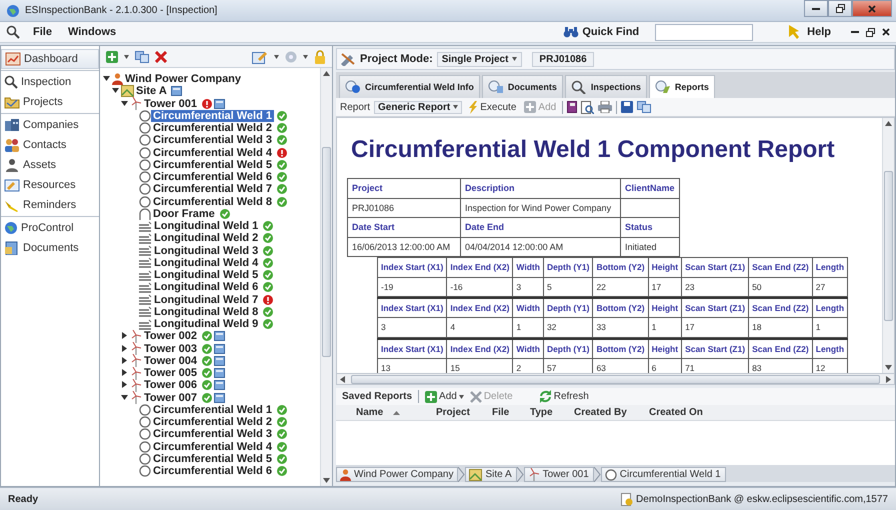 This screenshot has width=896, height=510. I want to click on breadcrumb-item: Circumferential Weld 1, so click(663, 474).